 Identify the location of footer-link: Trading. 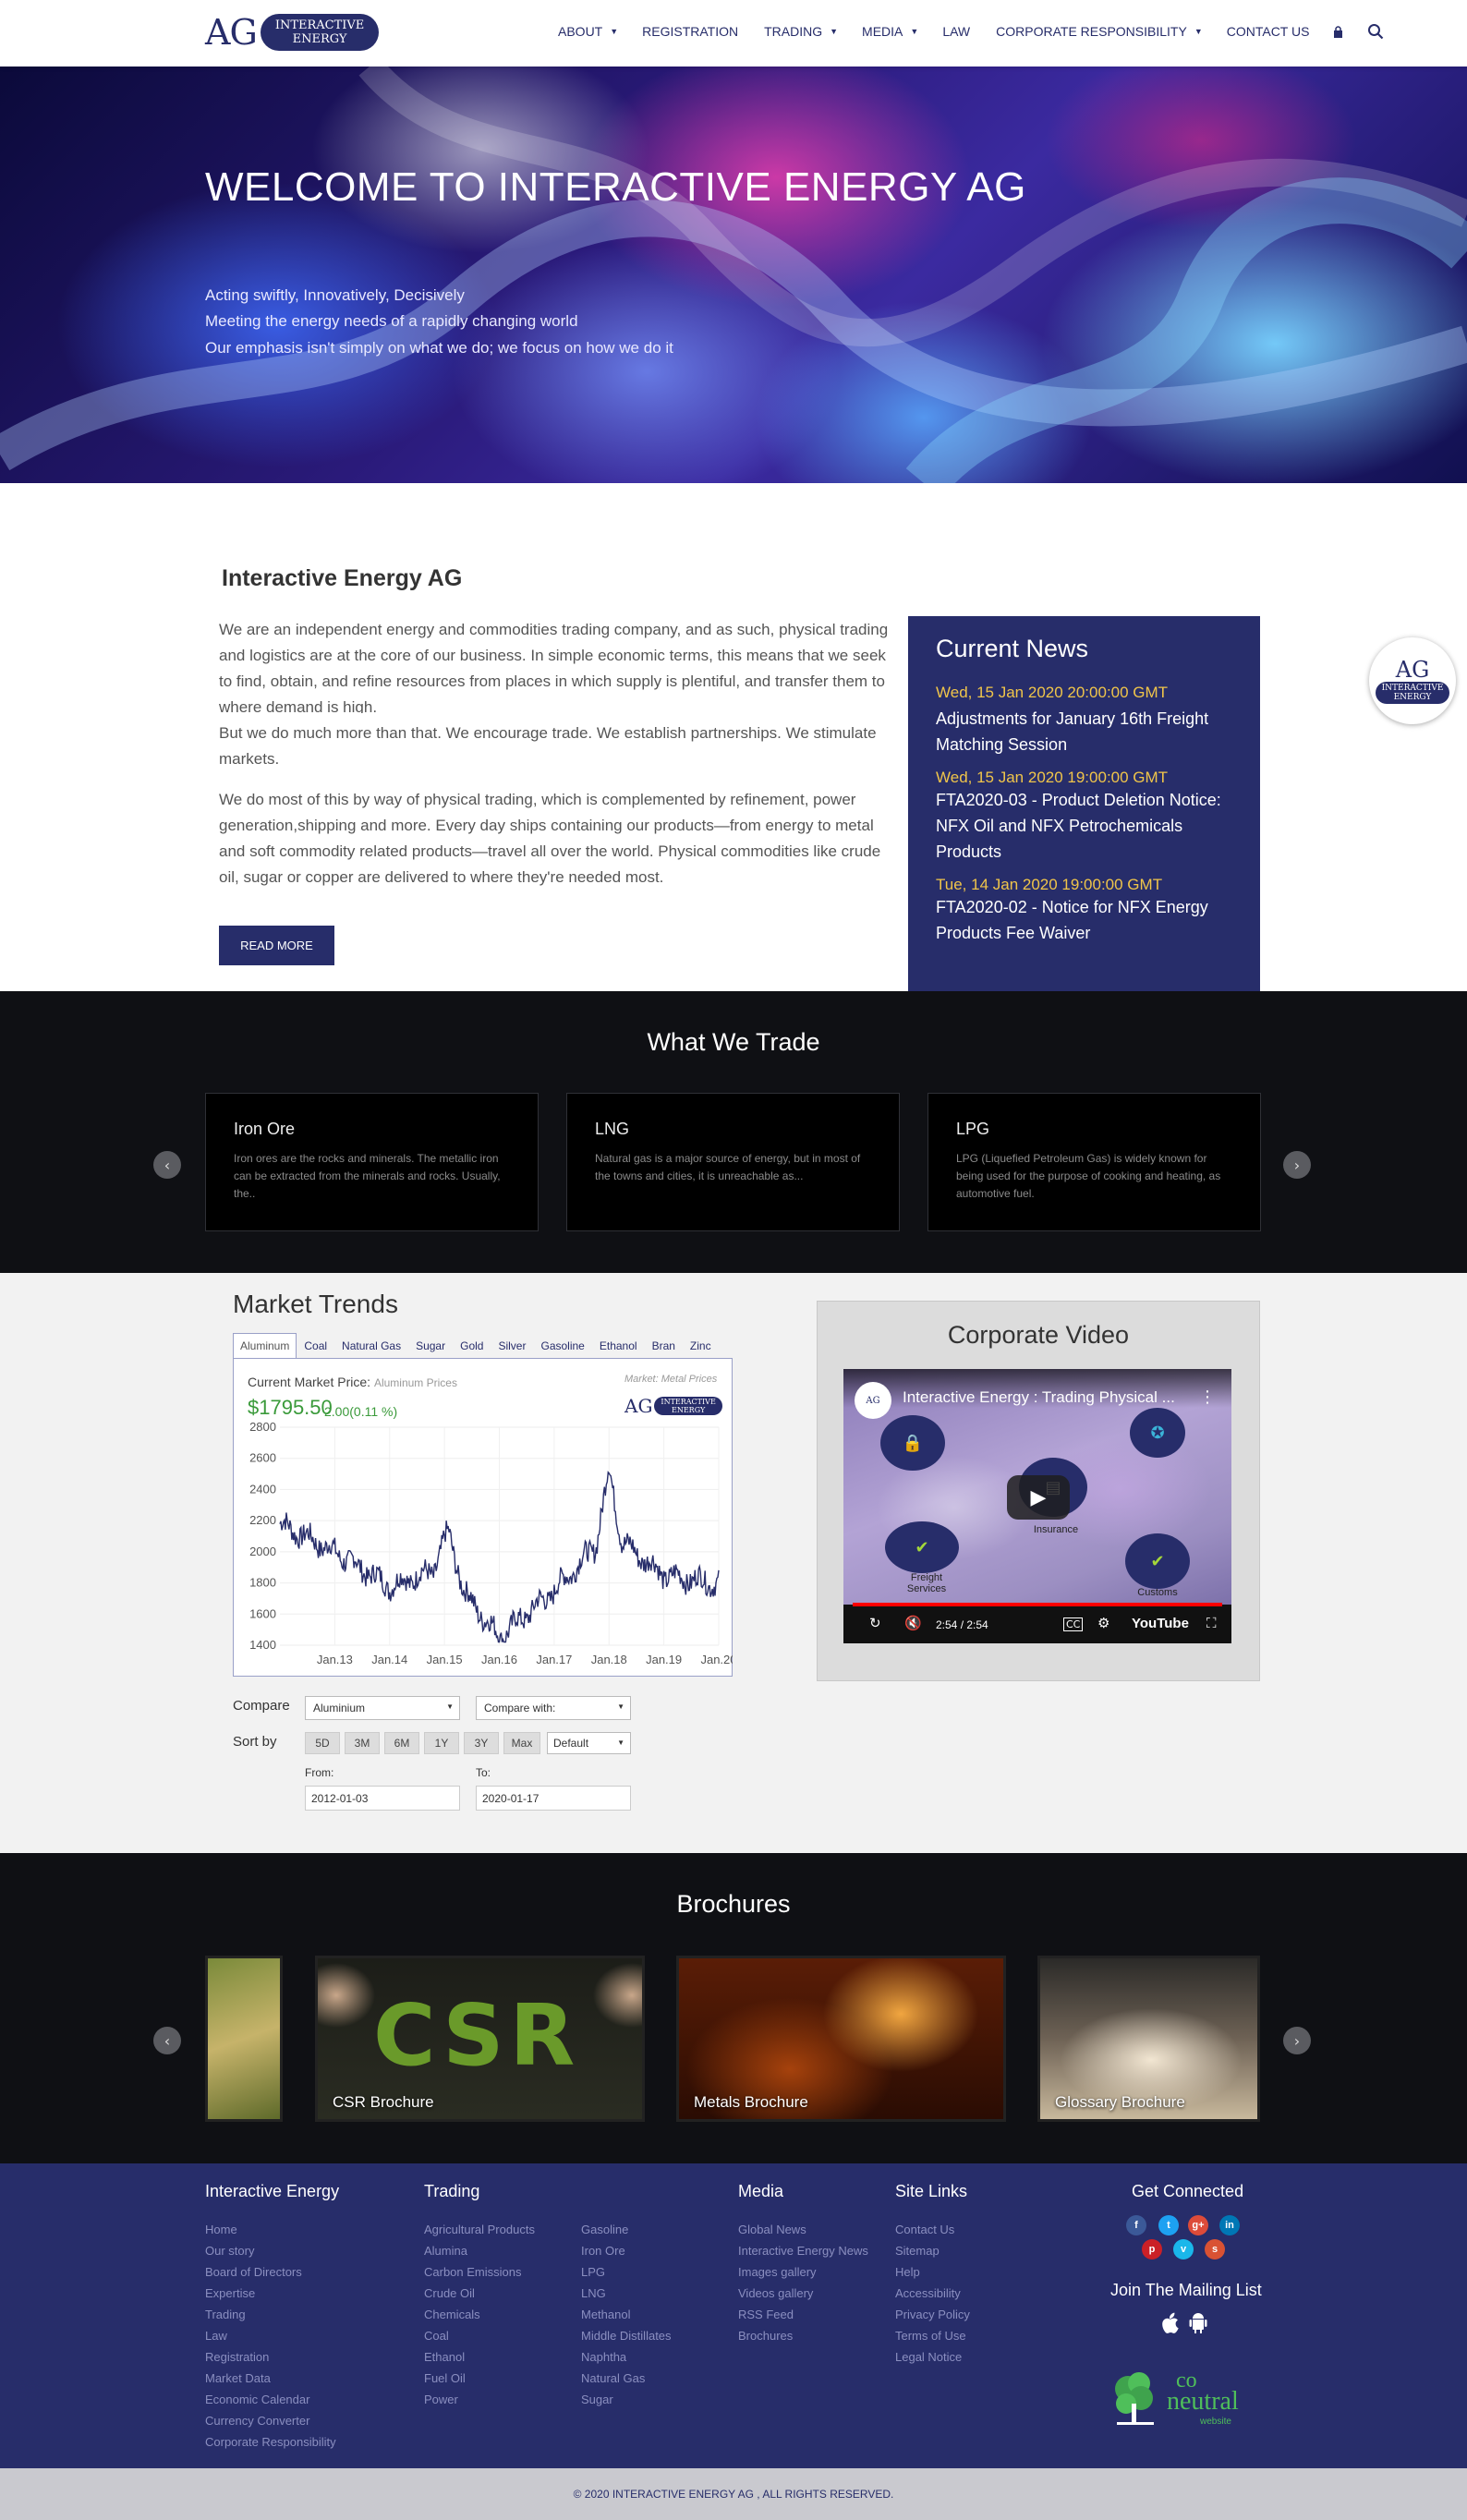
(270, 2314).